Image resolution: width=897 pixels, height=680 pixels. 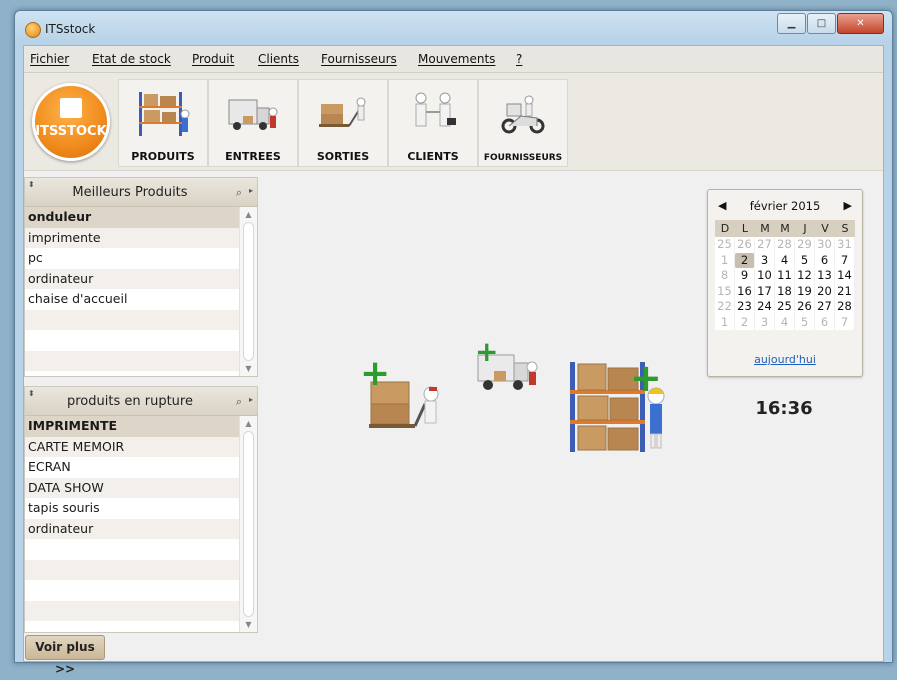 I want to click on entrees-button: ENTREES, so click(x=253, y=123).